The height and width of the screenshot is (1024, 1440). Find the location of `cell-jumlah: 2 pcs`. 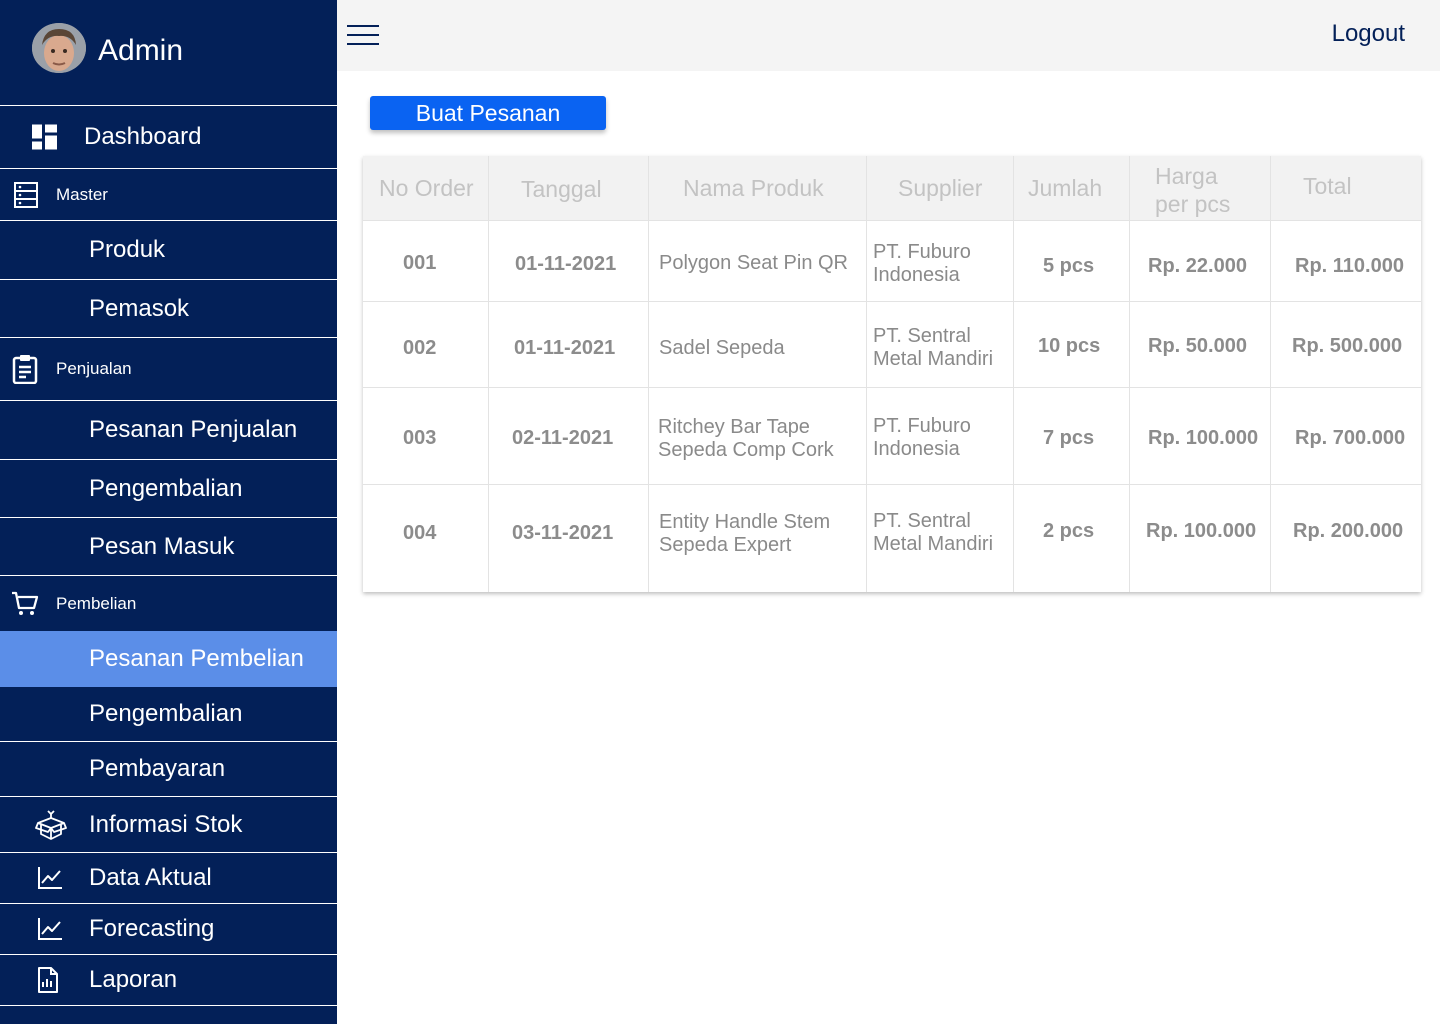

cell-jumlah: 2 pcs is located at coordinates (1069, 531).